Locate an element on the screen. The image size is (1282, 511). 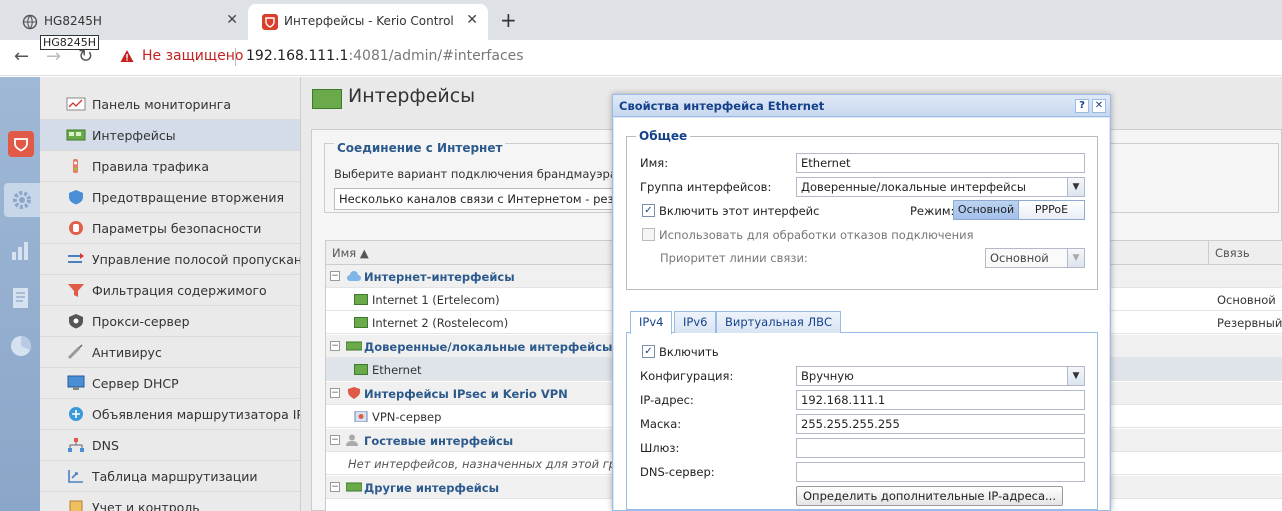
logs-document-icon is located at coordinates (21, 298).